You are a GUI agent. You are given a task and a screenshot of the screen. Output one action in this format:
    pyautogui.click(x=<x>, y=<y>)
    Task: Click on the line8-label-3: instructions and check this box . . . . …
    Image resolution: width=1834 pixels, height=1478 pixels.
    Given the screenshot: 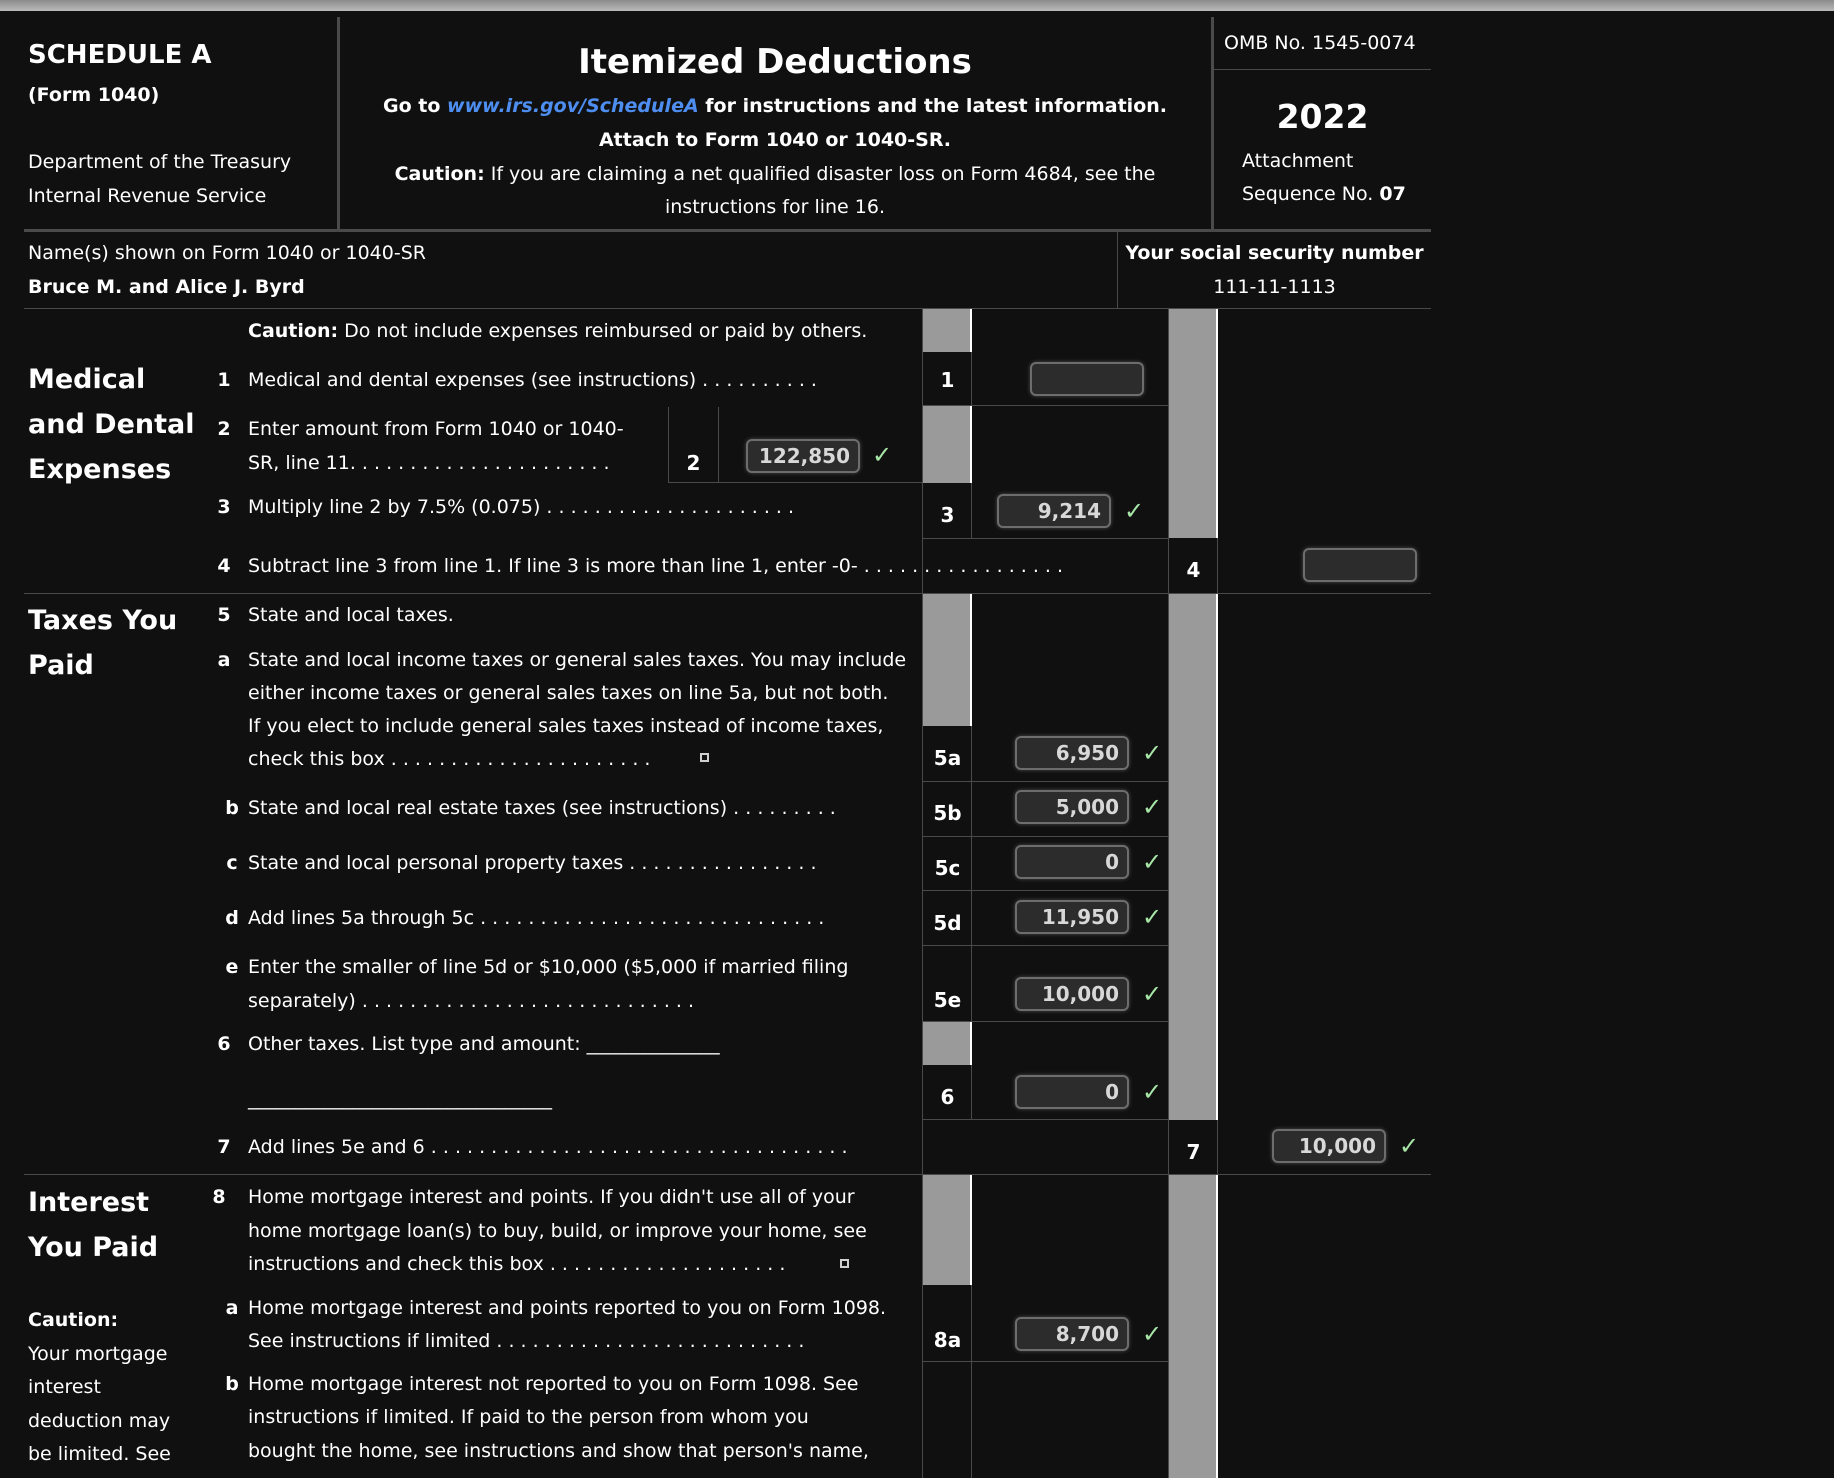 What is the action you would take?
    pyautogui.click(x=517, y=1264)
    